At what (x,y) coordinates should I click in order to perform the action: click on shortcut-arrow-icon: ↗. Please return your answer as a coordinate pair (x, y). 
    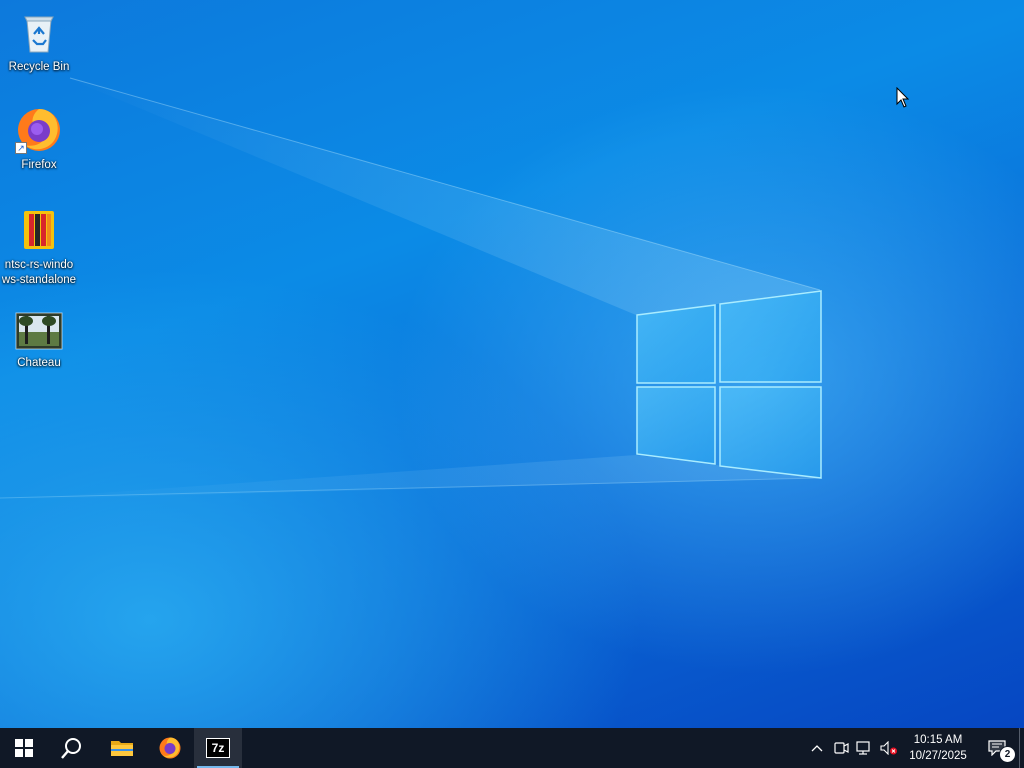
    Looking at the image, I should click on (21, 148).